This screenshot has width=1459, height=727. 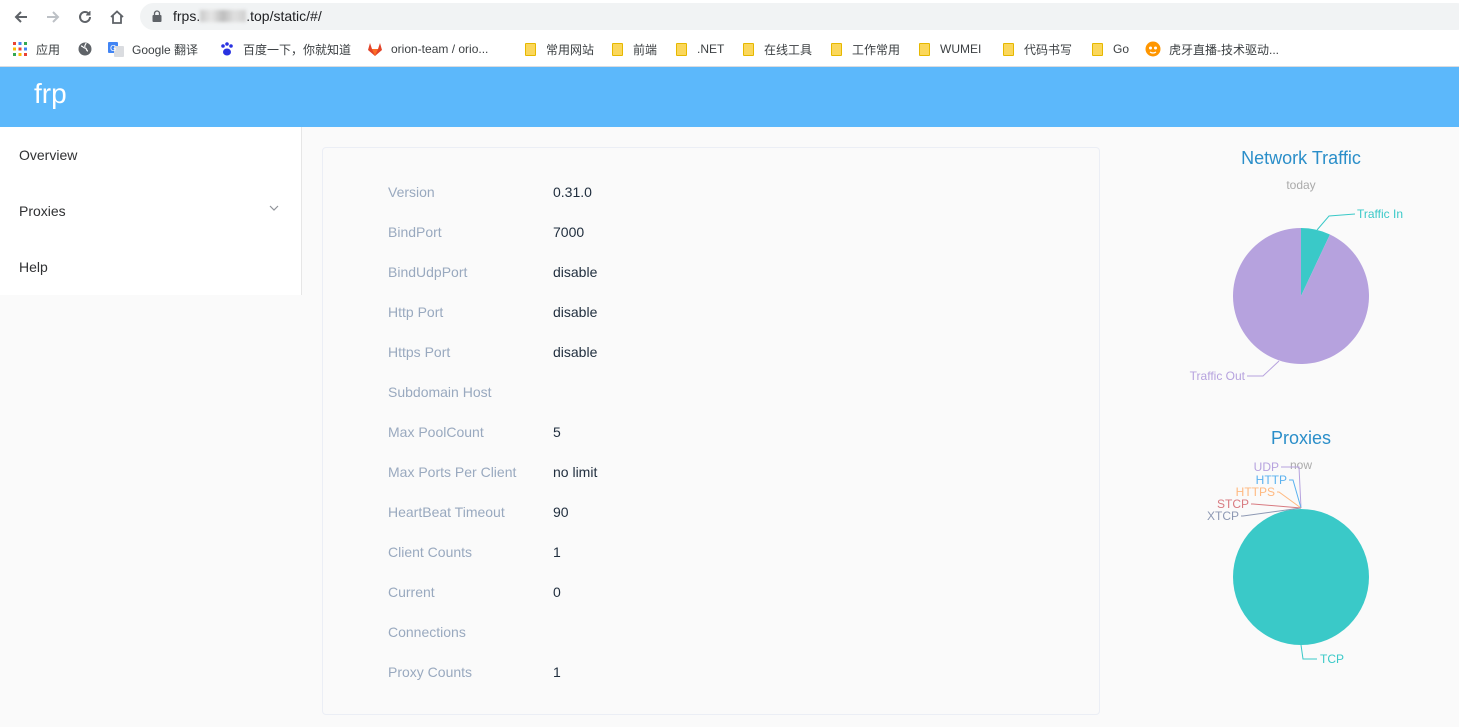 What do you see at coordinates (150, 155) in the screenshot?
I see `sidebar-item-overview: Overview` at bounding box center [150, 155].